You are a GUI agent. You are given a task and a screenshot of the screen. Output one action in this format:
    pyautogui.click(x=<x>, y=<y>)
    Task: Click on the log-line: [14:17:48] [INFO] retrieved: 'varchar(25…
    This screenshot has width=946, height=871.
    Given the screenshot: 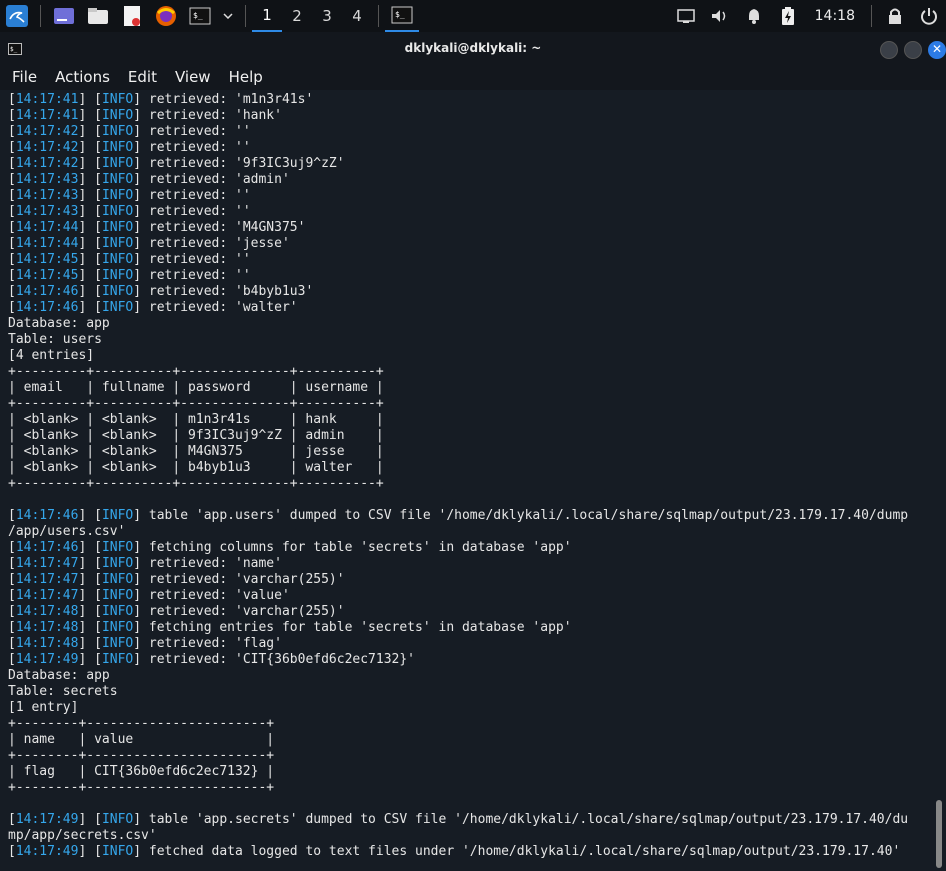 What is the action you would take?
    pyautogui.click(x=176, y=611)
    